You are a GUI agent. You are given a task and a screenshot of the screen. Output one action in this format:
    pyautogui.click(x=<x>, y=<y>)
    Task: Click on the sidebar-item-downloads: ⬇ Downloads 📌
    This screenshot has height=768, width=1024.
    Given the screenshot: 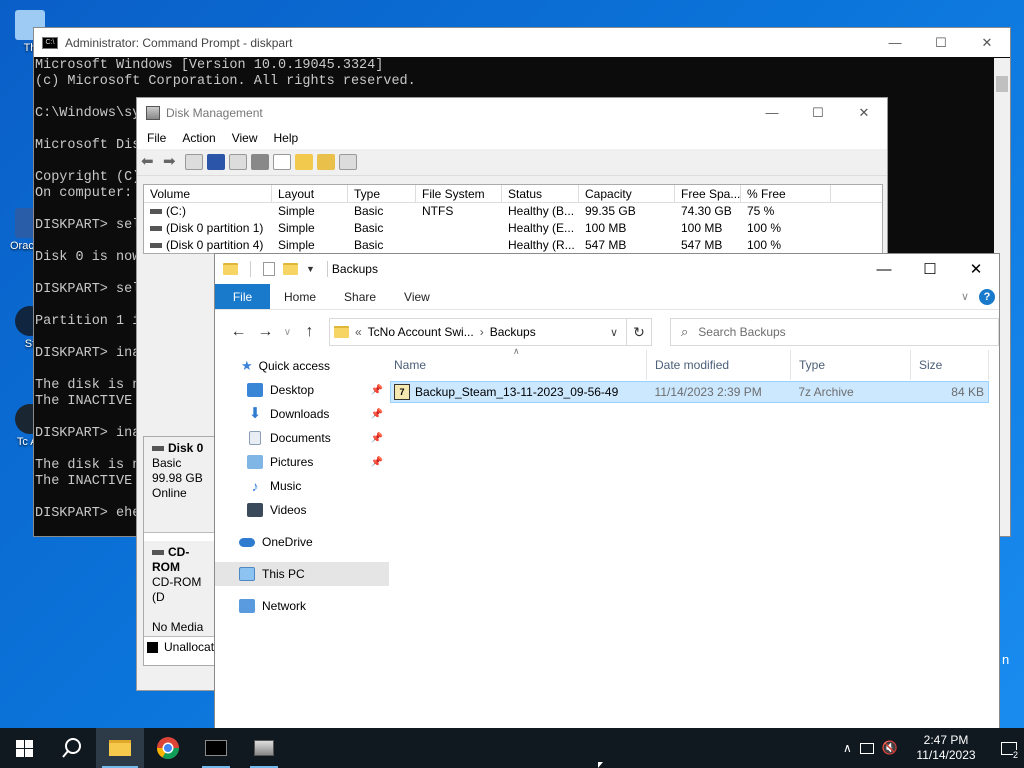 What is the action you would take?
    pyautogui.click(x=302, y=414)
    